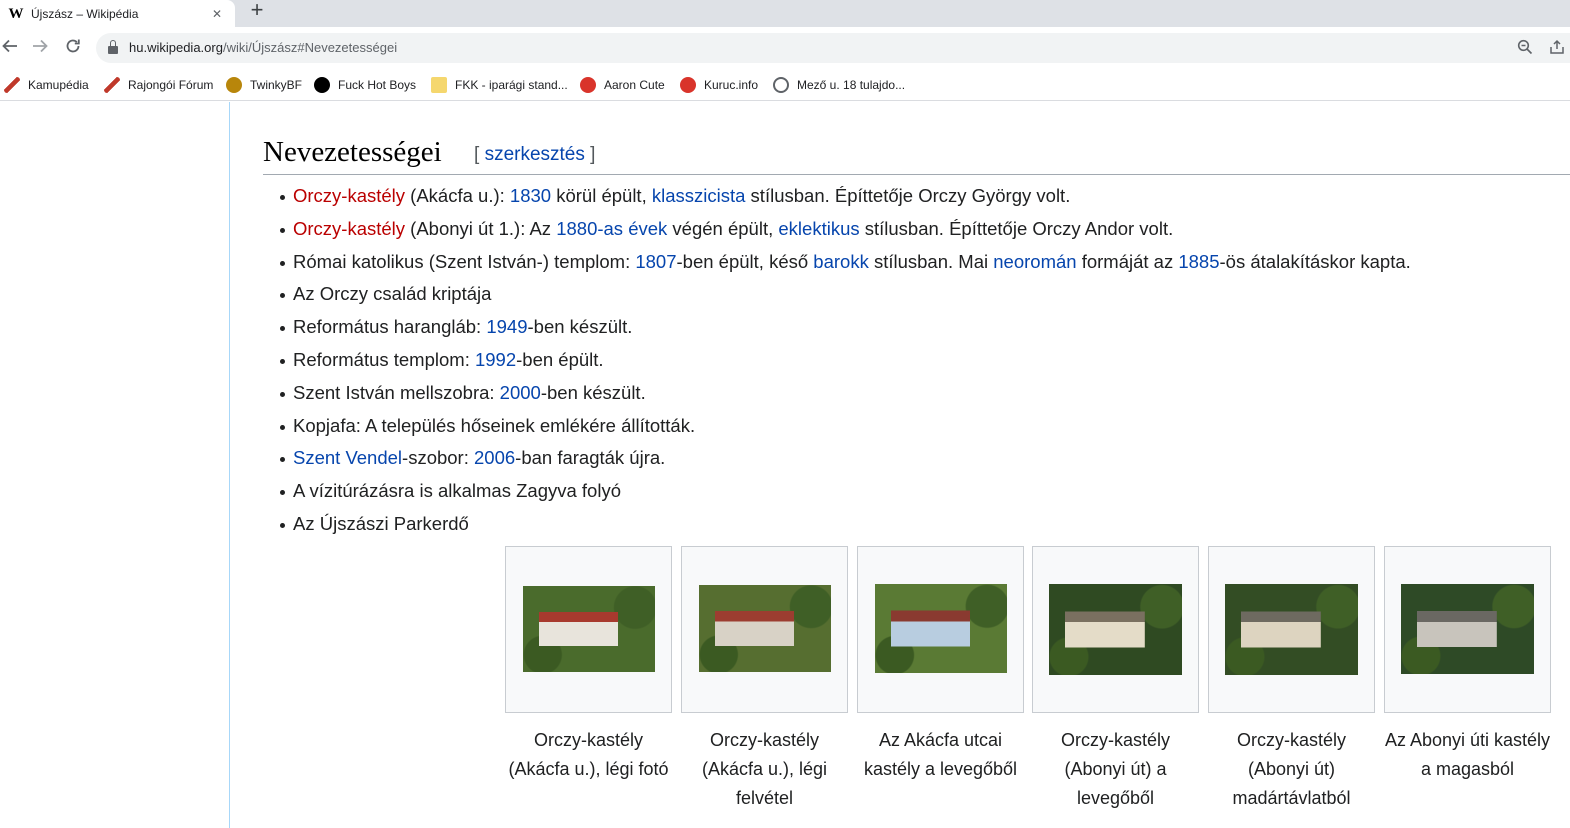 The width and height of the screenshot is (1570, 828). I want to click on list-item: Református templom: 1992-ben épült., so click(845, 362).